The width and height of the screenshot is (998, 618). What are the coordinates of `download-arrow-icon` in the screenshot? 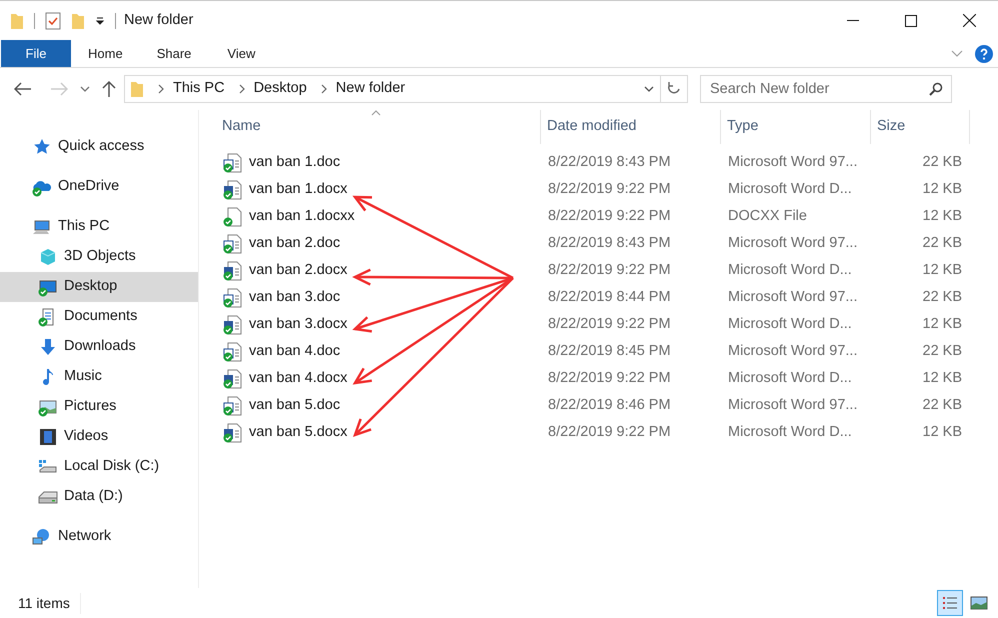 It's located at (48, 347).